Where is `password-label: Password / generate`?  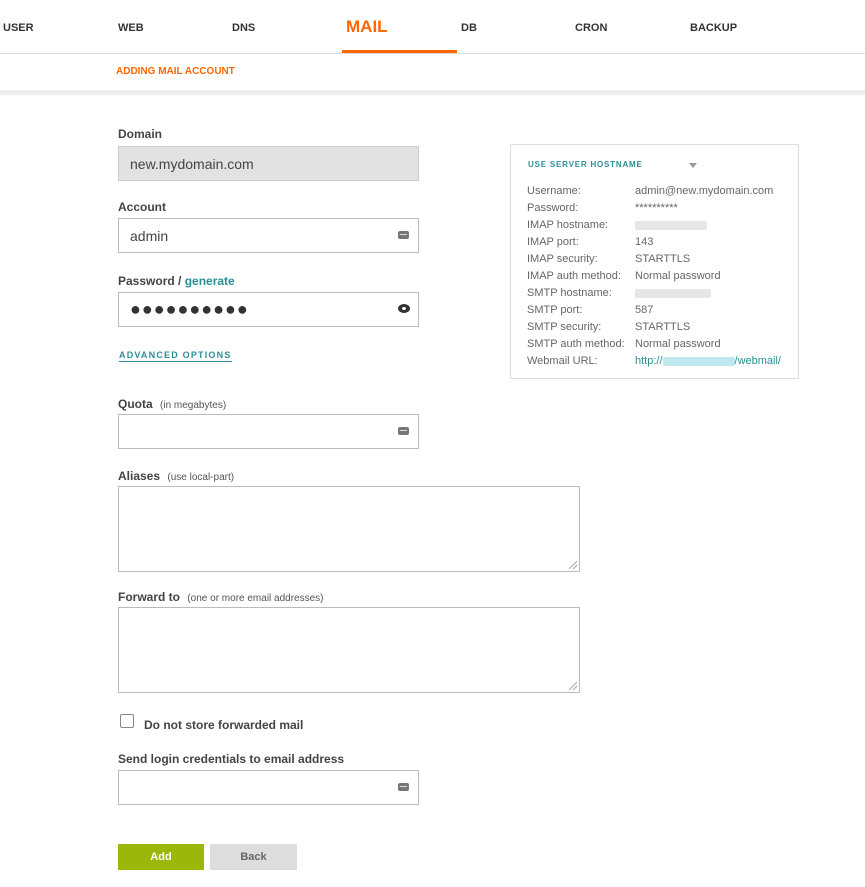 password-label: Password / generate is located at coordinates (176, 281).